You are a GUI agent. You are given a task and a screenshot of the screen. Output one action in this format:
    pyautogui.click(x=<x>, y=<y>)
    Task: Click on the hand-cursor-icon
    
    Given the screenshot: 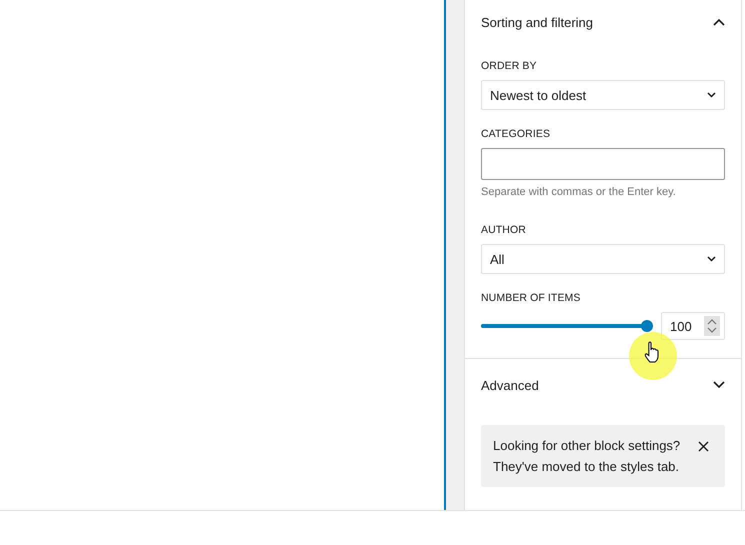 What is the action you would take?
    pyautogui.click(x=652, y=352)
    